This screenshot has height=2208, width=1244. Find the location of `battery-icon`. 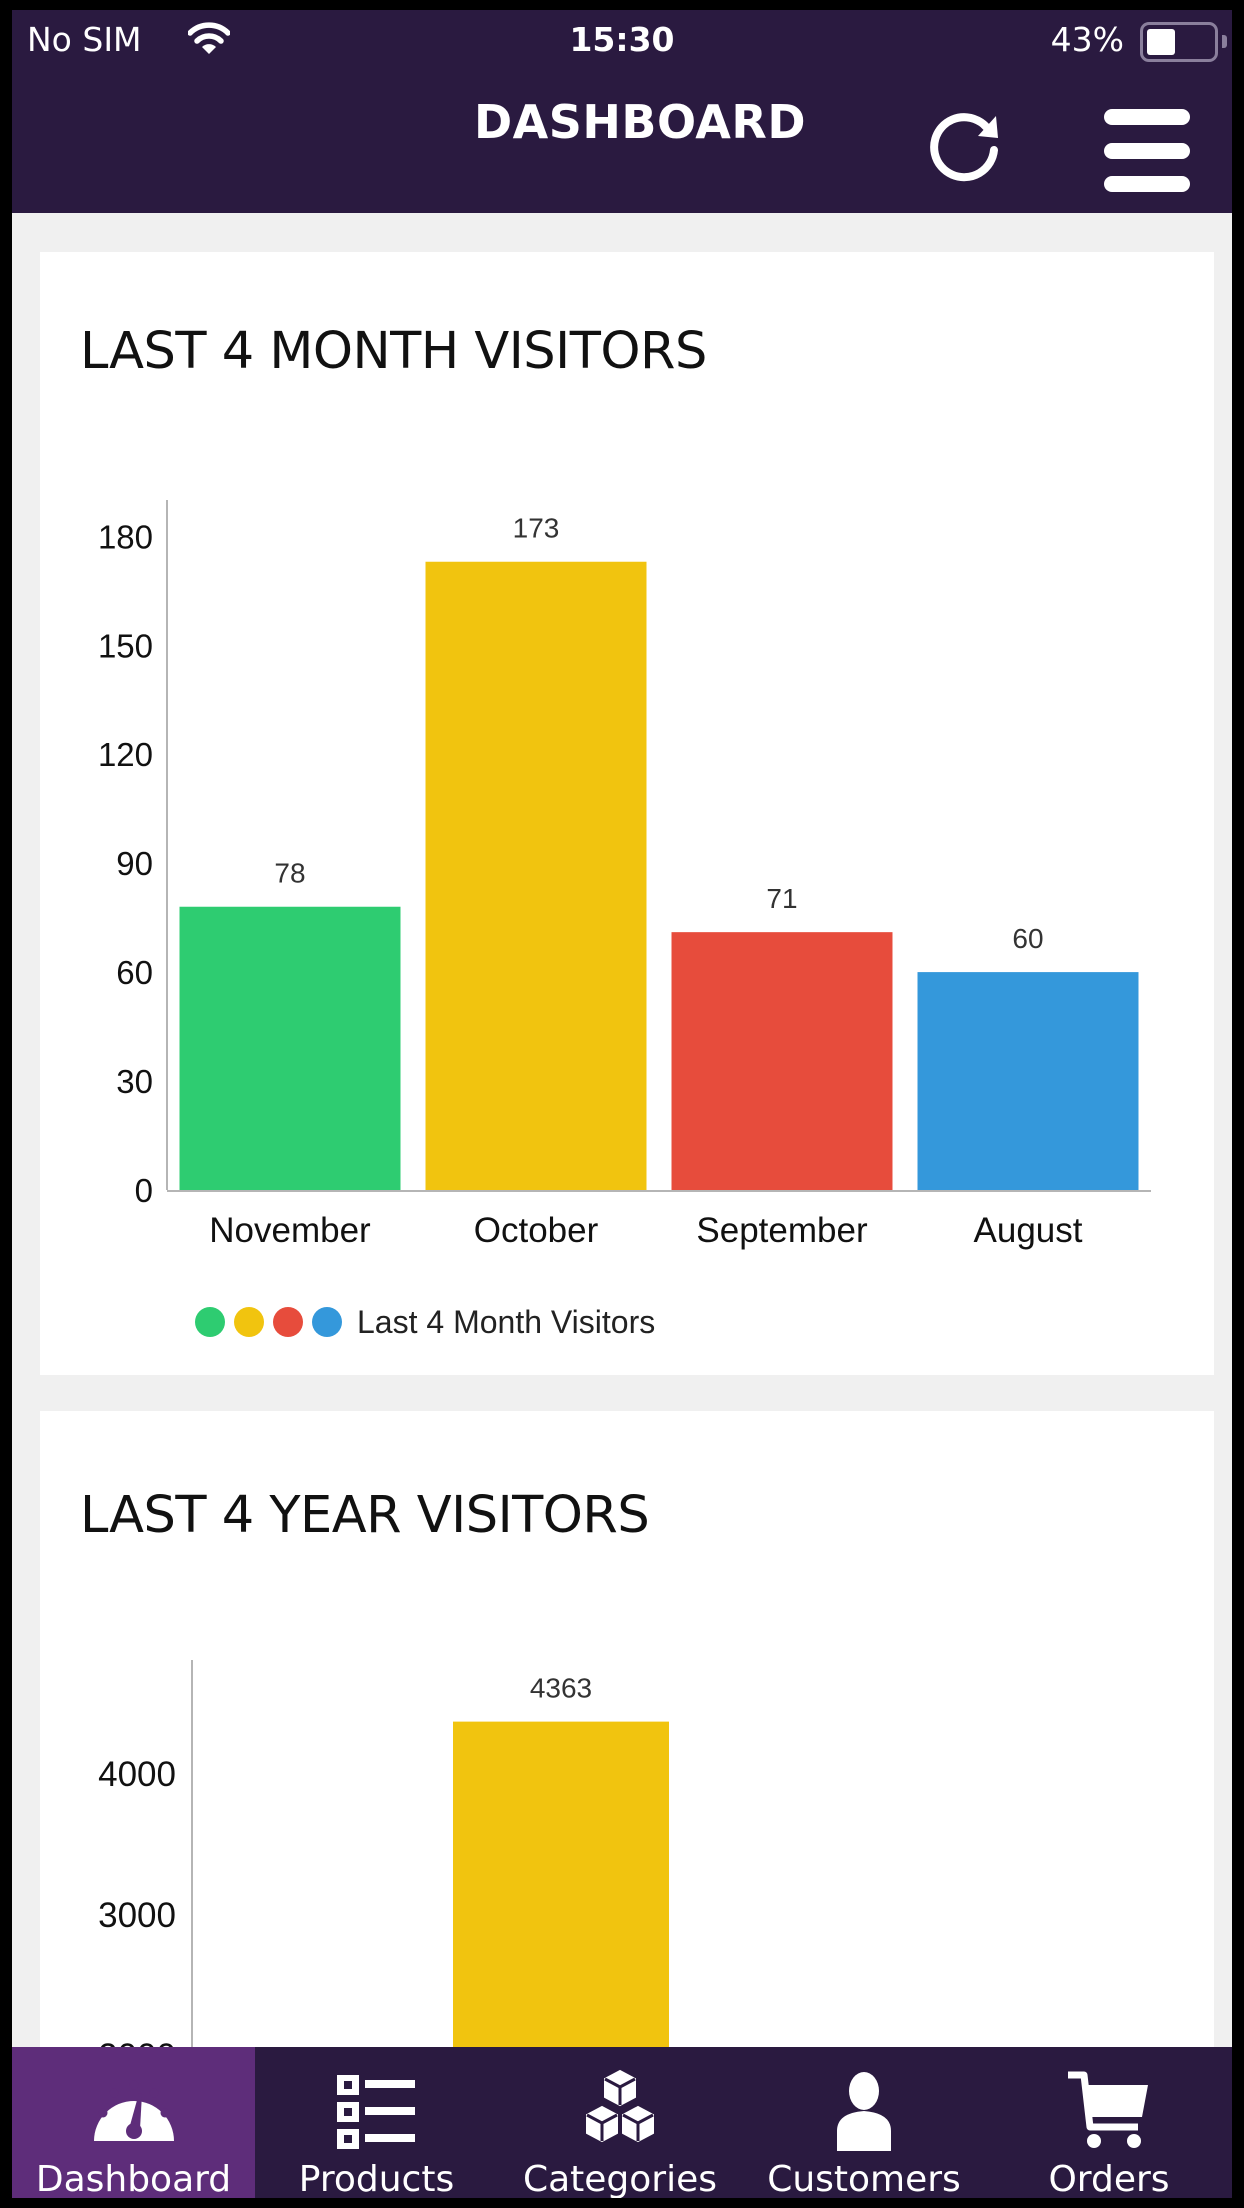

battery-icon is located at coordinates (1179, 42).